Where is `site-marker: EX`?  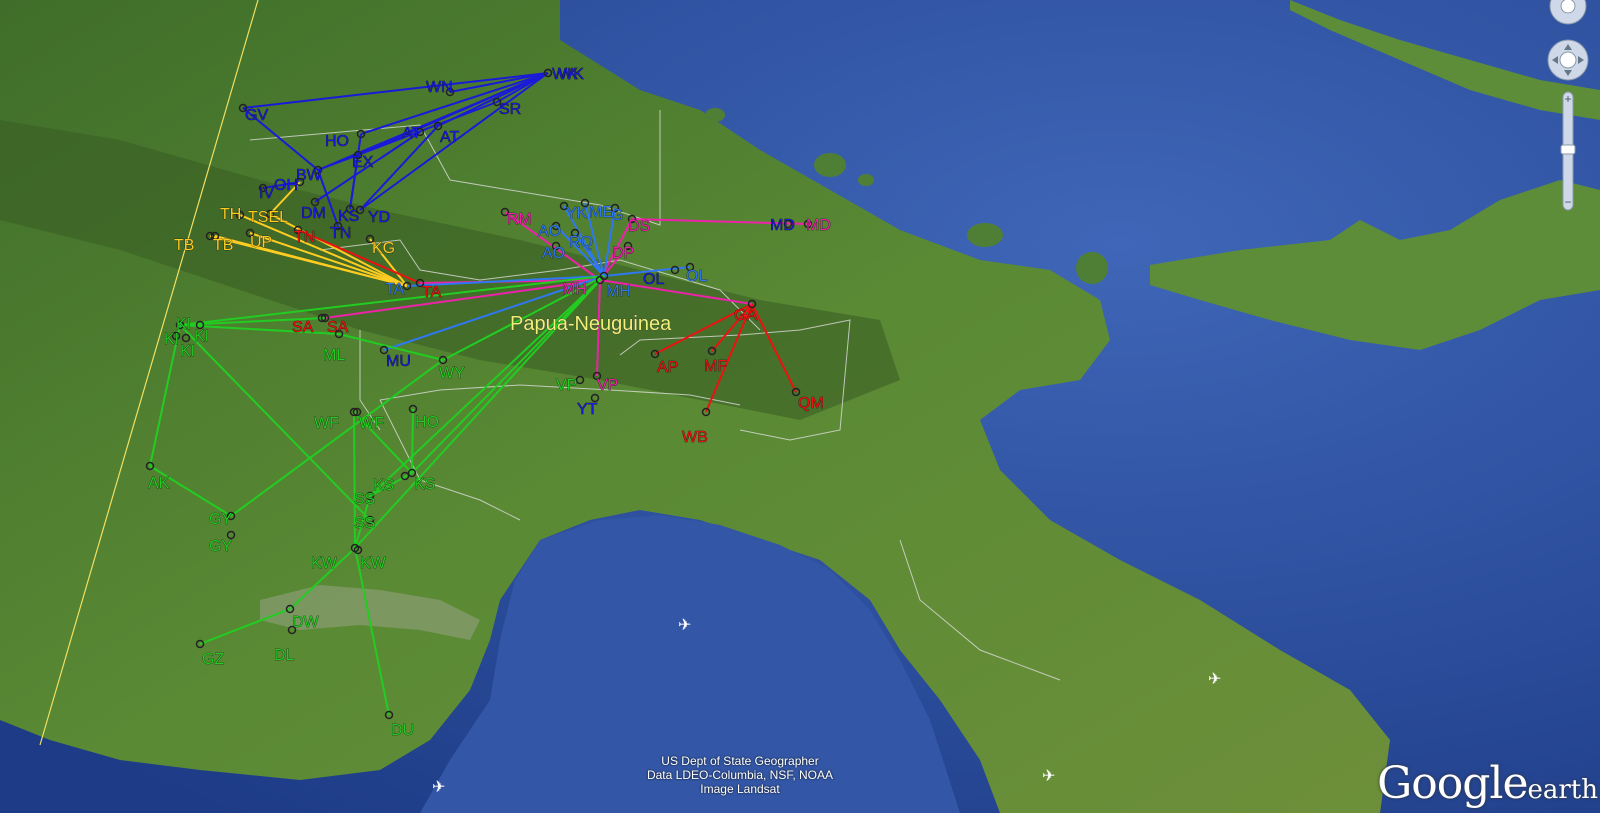 site-marker: EX is located at coordinates (363, 161).